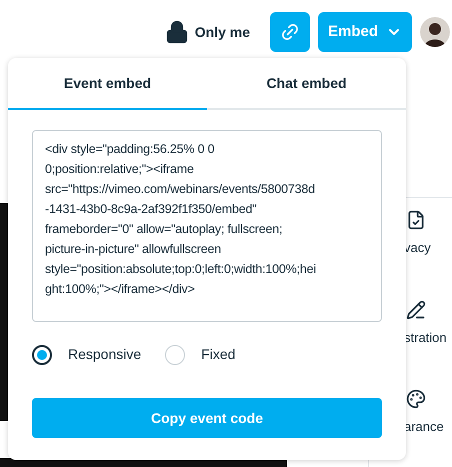 This screenshot has width=452, height=467. I want to click on radio-button, so click(42, 354).